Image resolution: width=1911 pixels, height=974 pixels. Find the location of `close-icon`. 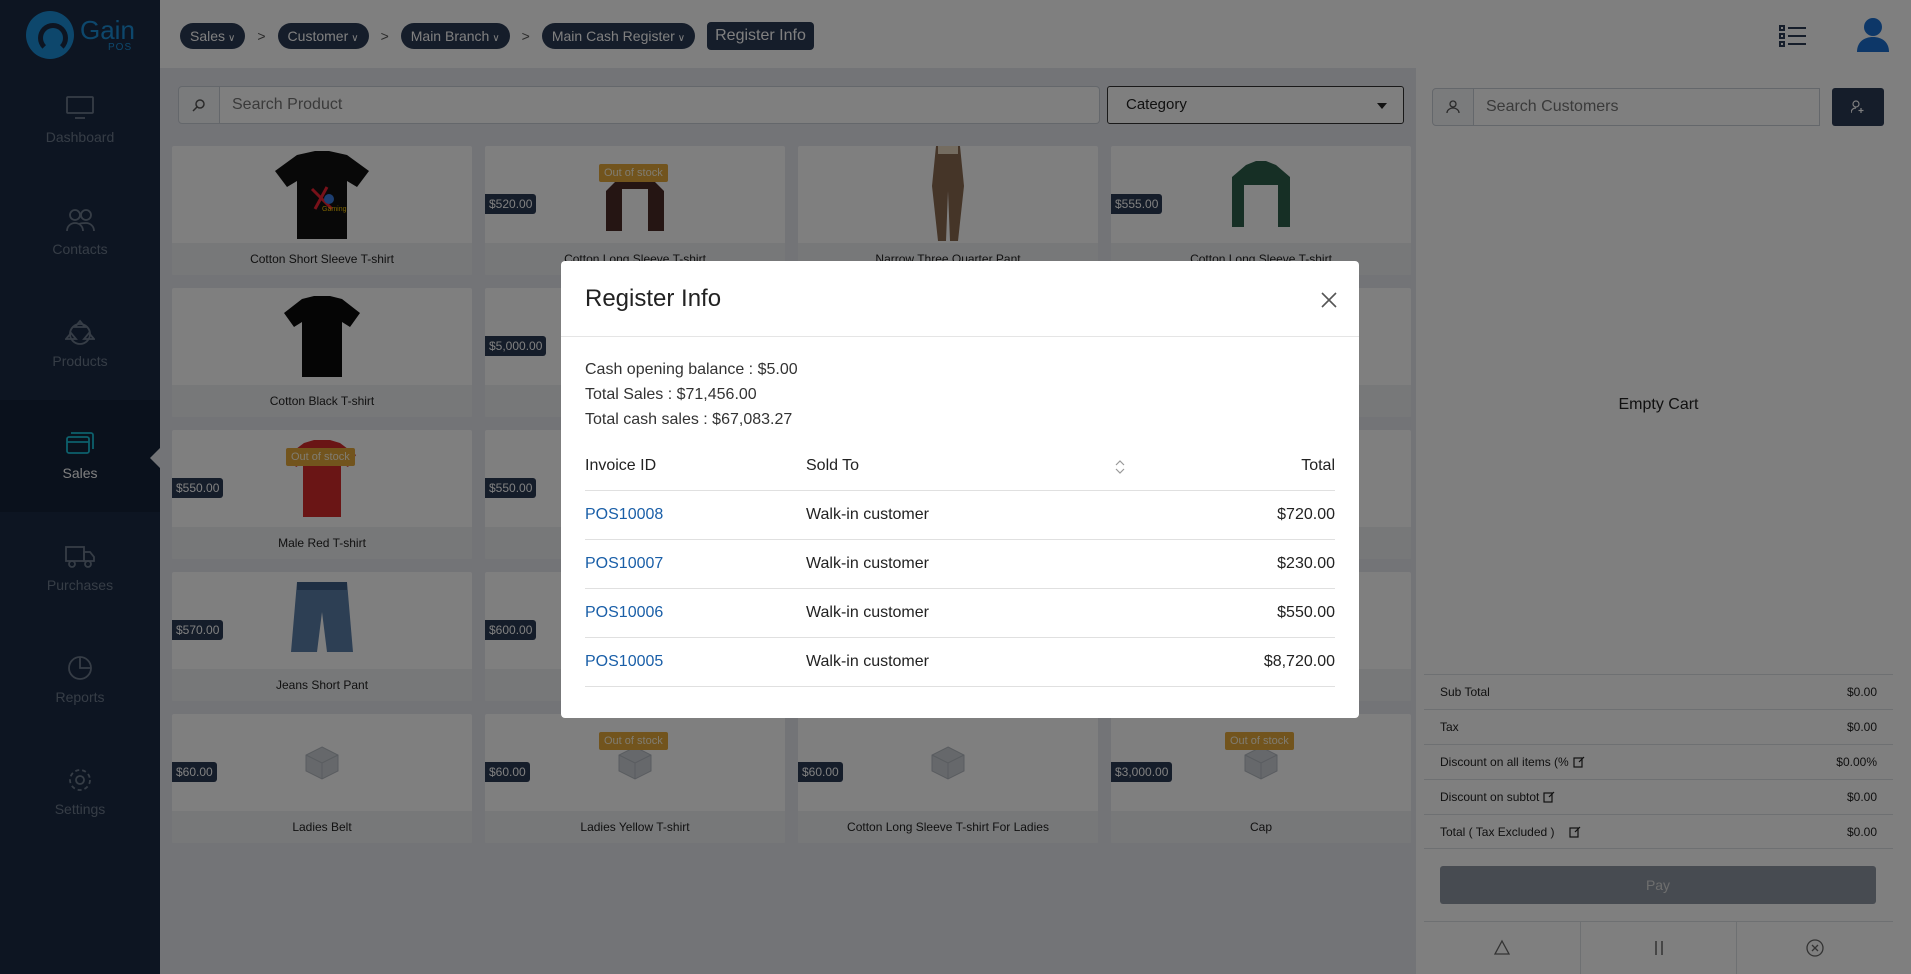

close-icon is located at coordinates (1329, 300).